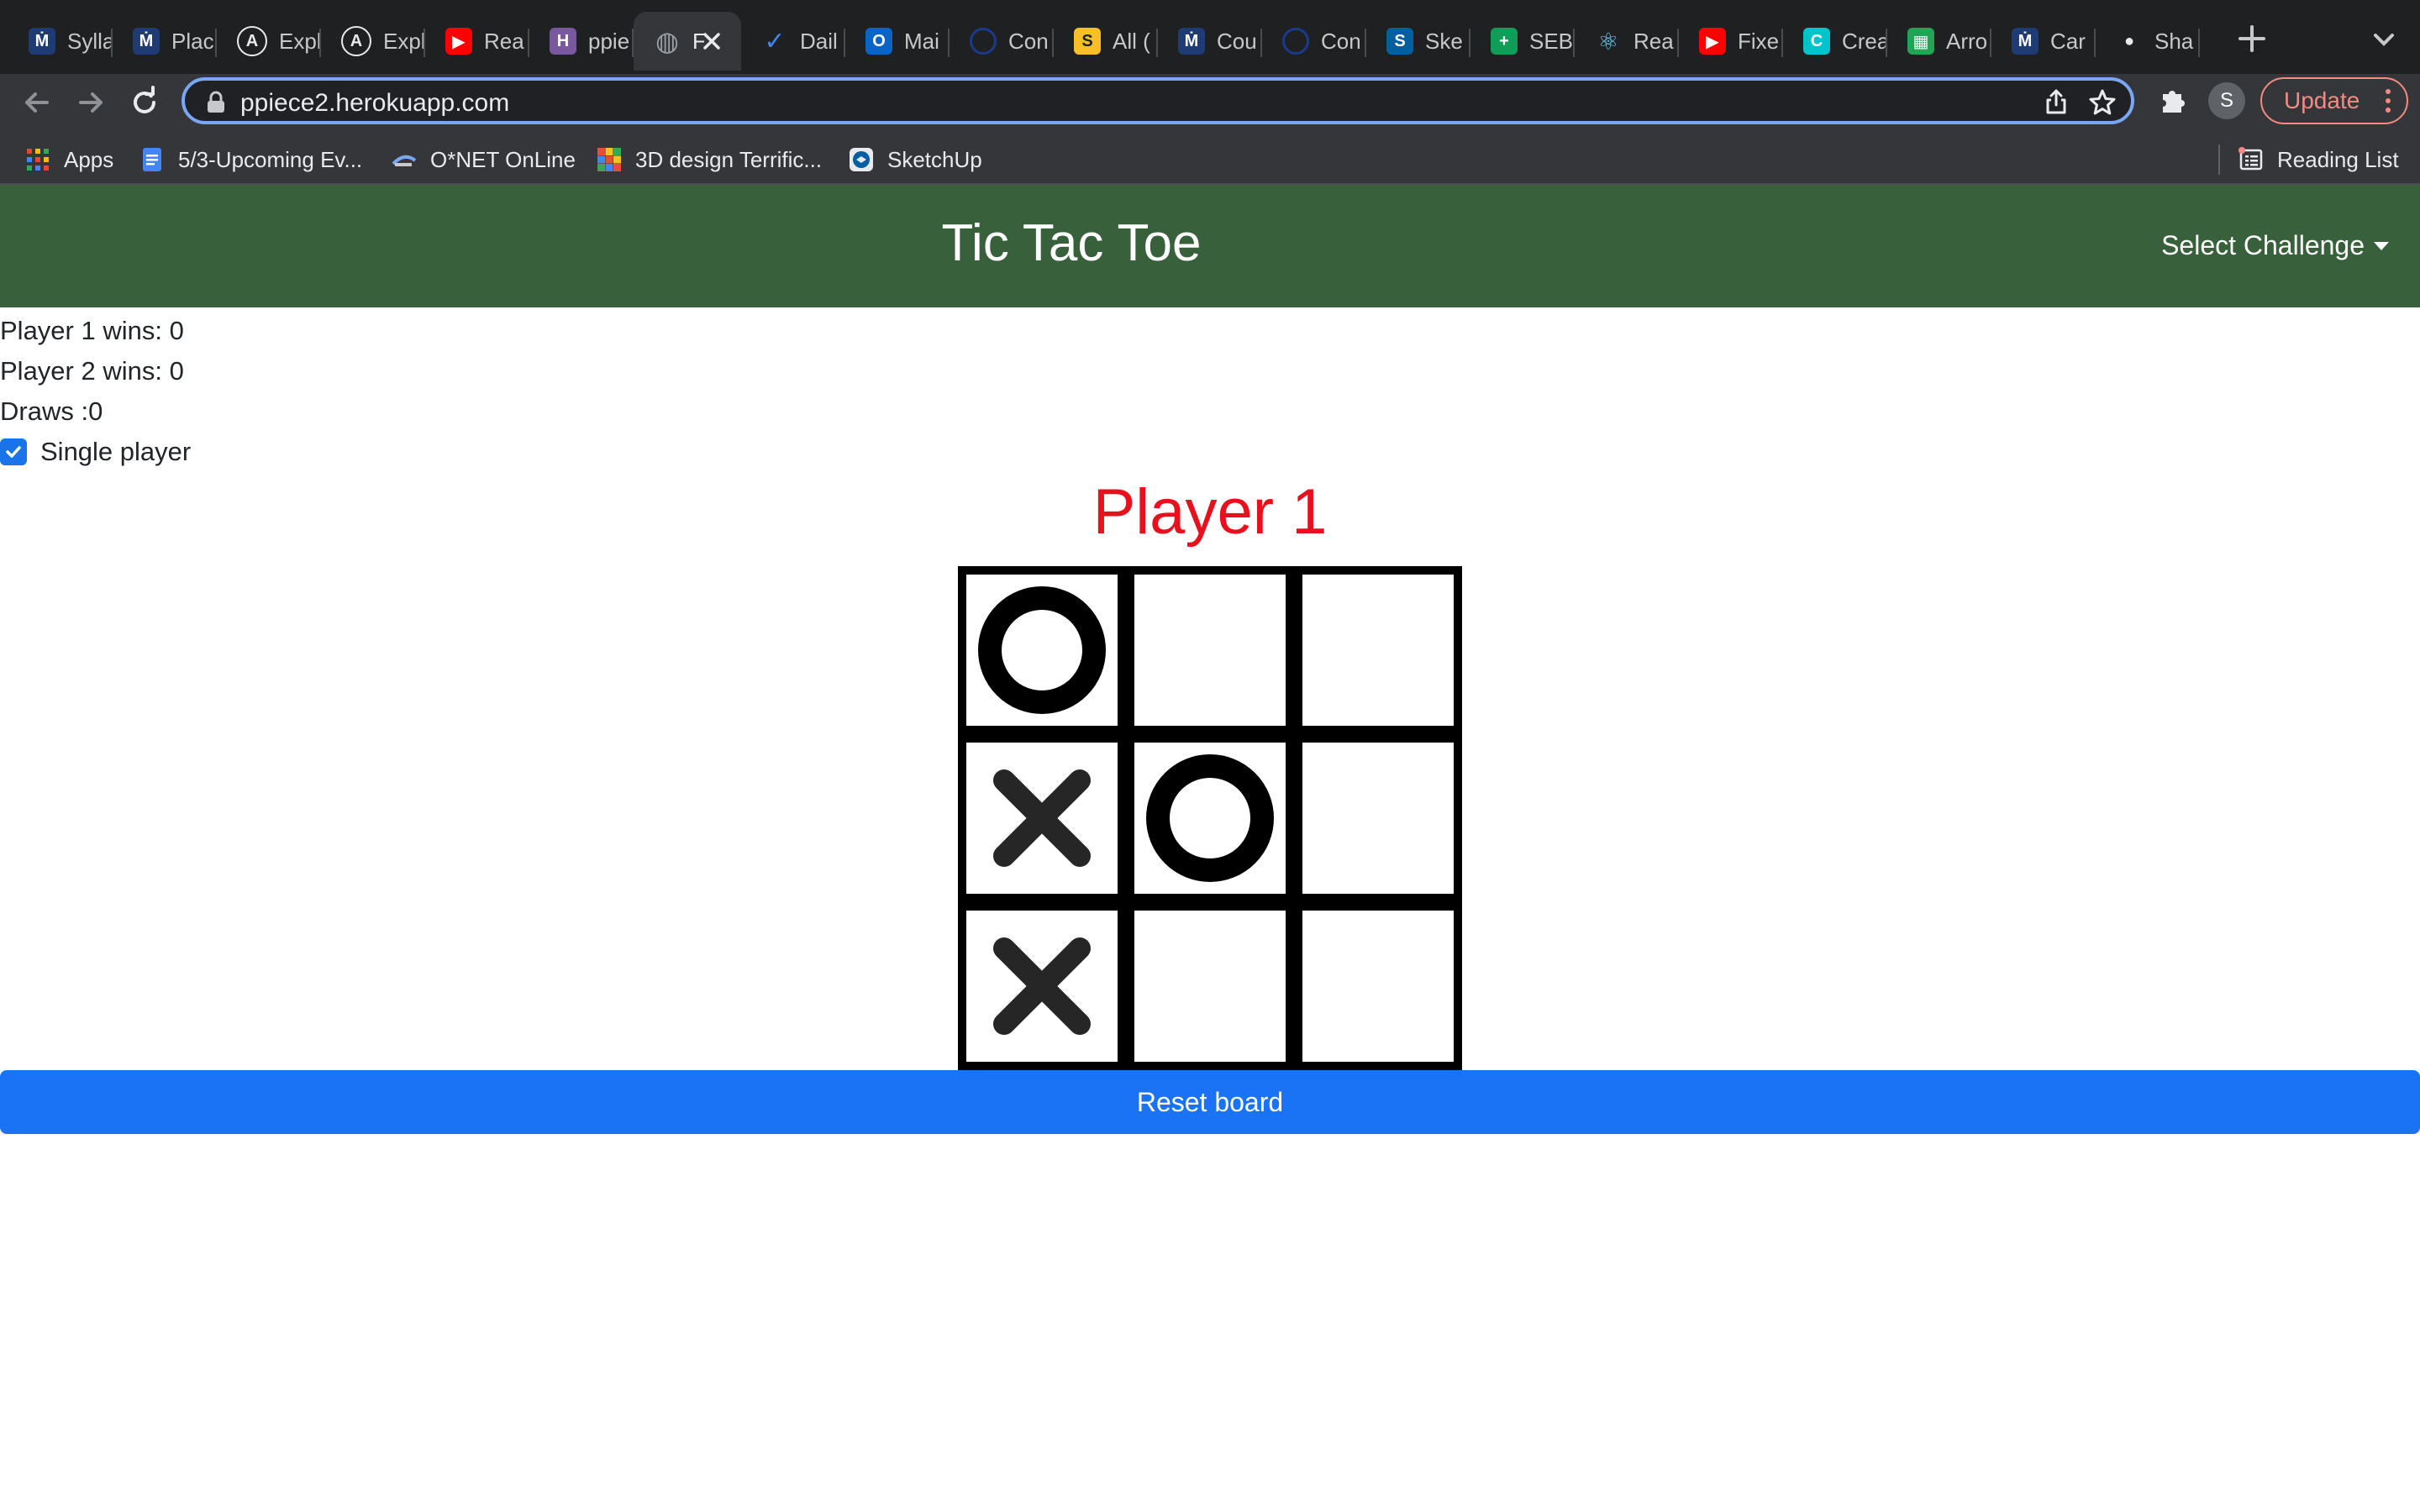  What do you see at coordinates (1627, 41) in the screenshot?
I see `browser-tab: ⚛ Rea` at bounding box center [1627, 41].